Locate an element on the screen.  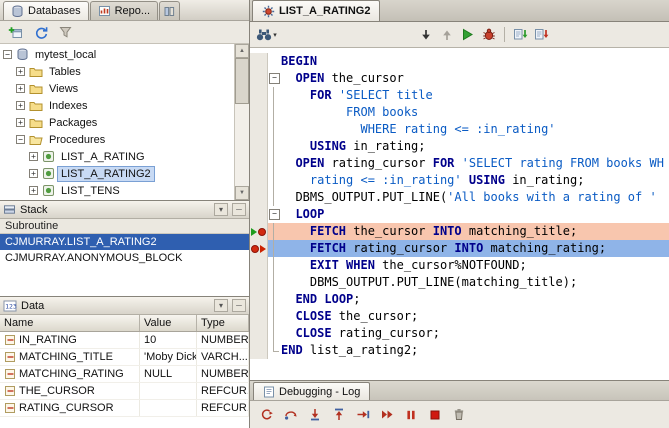
navigate-previous-button is located at coordinates (446, 35).